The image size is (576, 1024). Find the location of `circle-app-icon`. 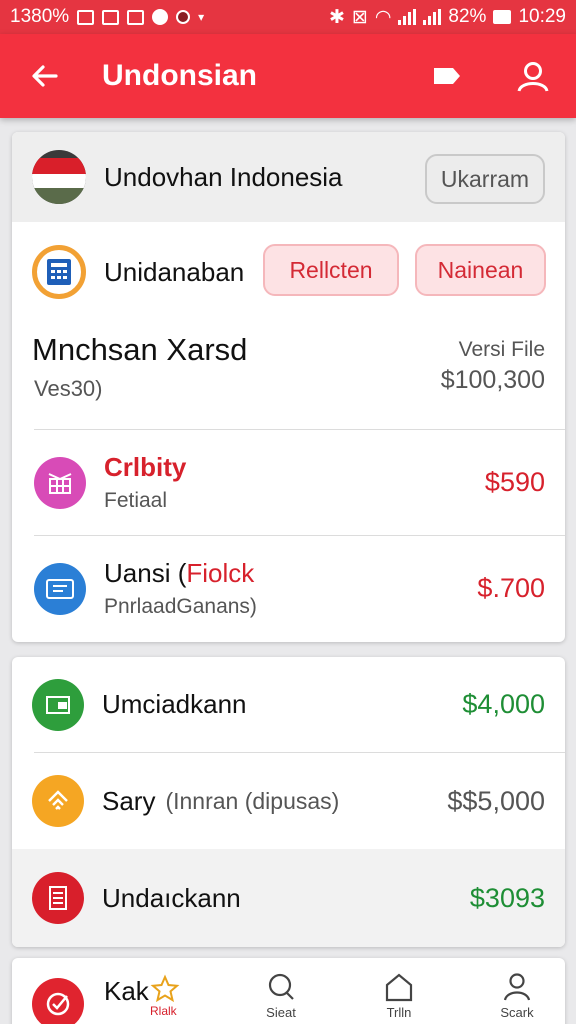

circle-app-icon is located at coordinates (160, 17).